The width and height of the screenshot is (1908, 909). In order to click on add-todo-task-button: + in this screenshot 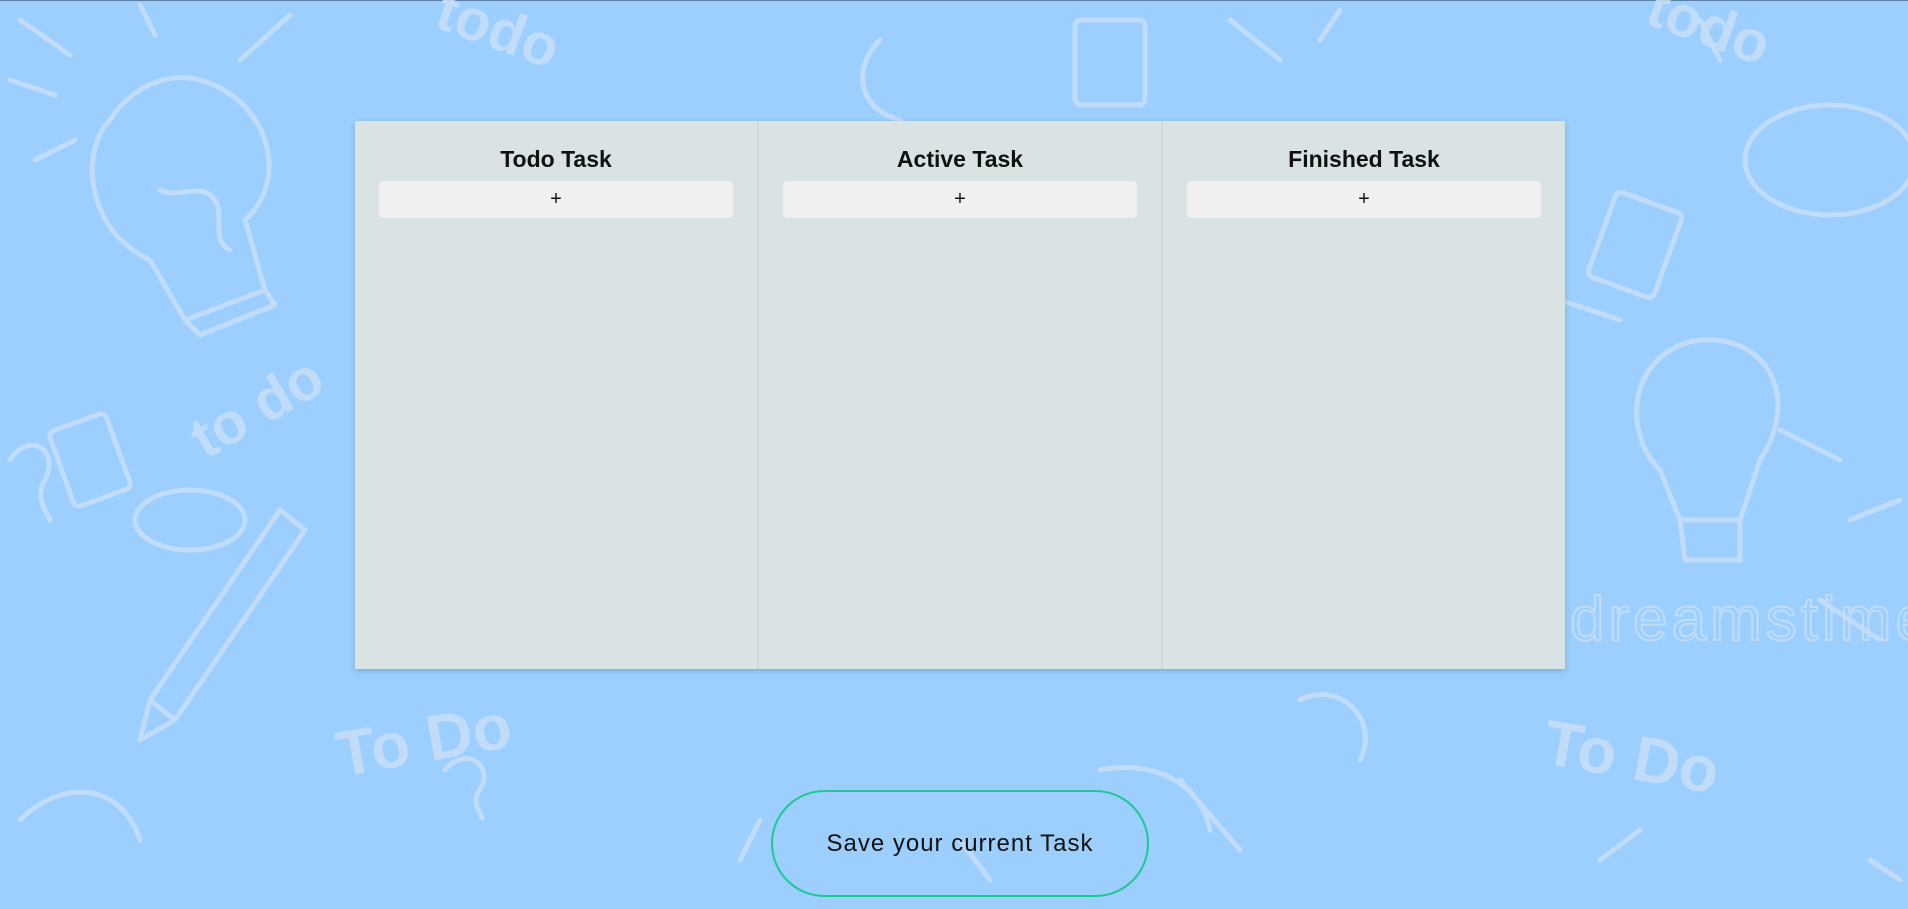, I will do `click(556, 199)`.